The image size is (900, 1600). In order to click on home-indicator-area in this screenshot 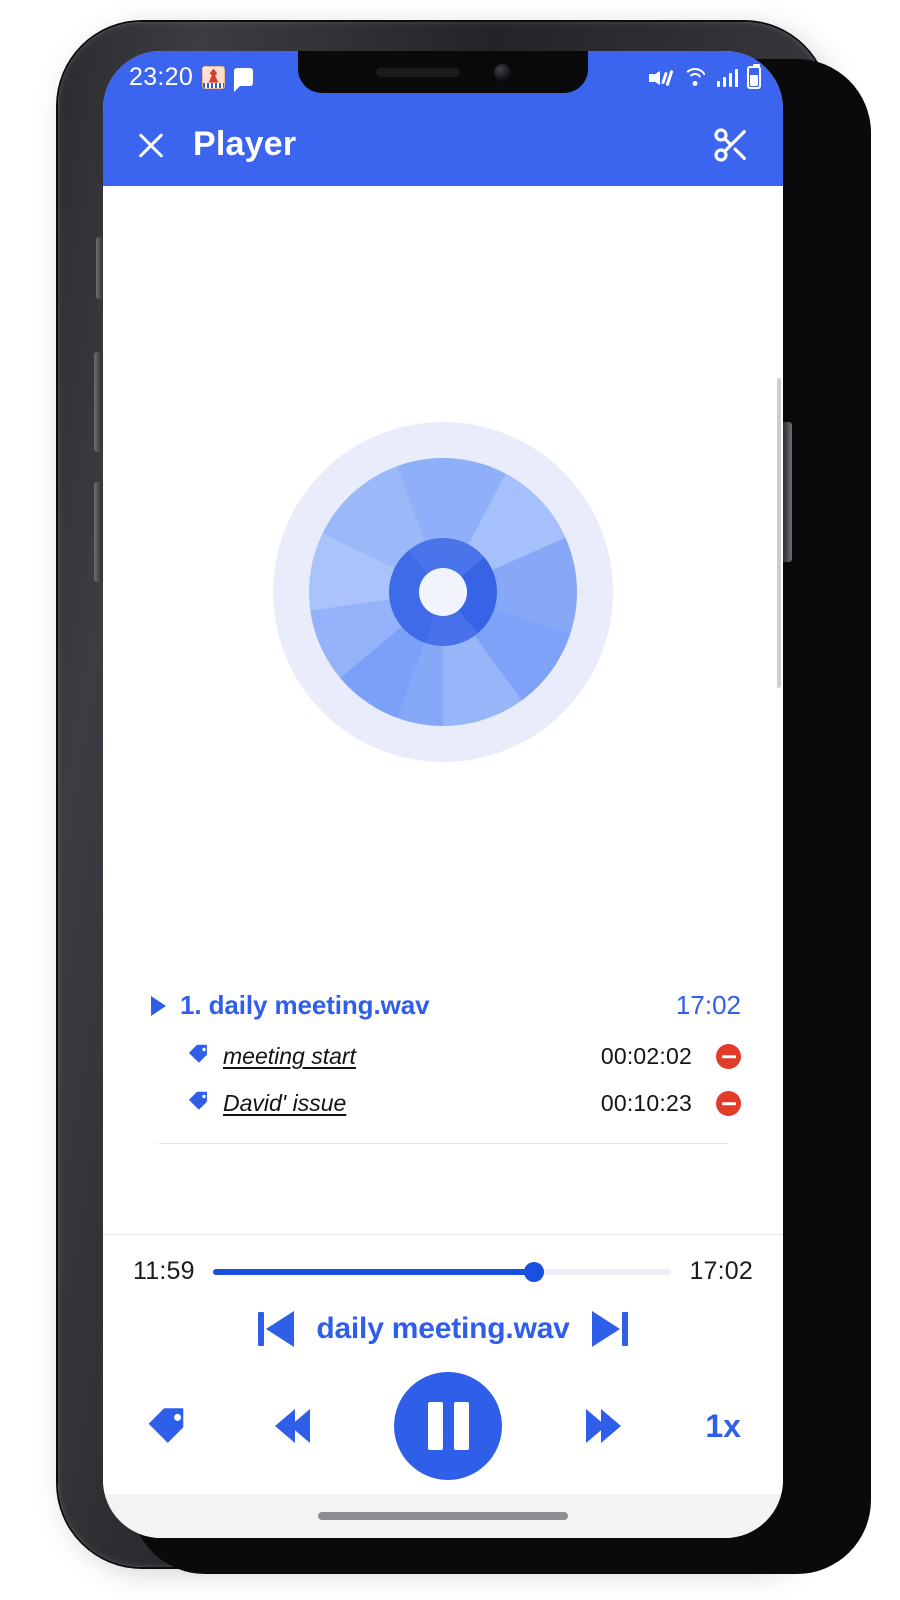, I will do `click(443, 1516)`.